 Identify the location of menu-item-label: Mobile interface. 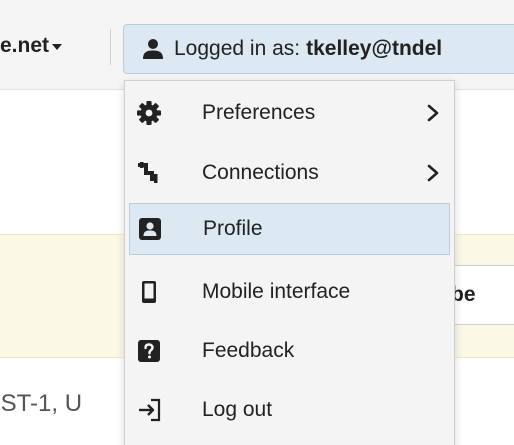
(276, 291).